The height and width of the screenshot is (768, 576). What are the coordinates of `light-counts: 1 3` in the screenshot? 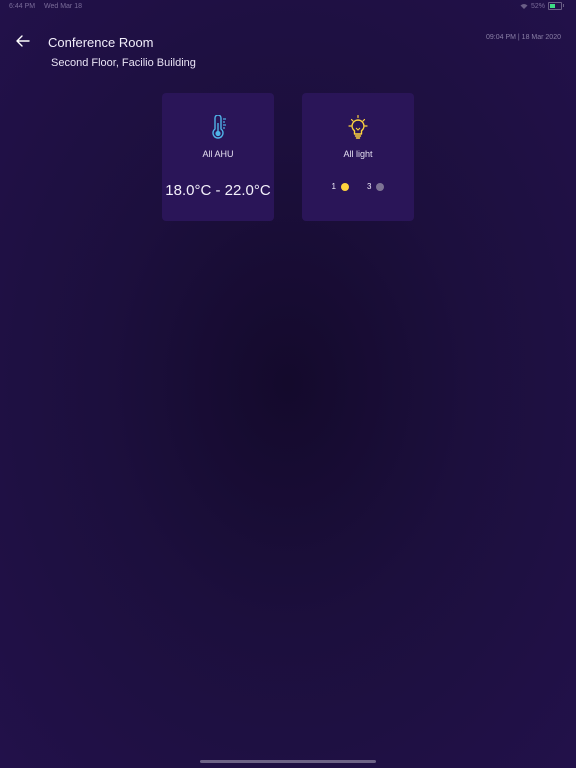 It's located at (358, 186).